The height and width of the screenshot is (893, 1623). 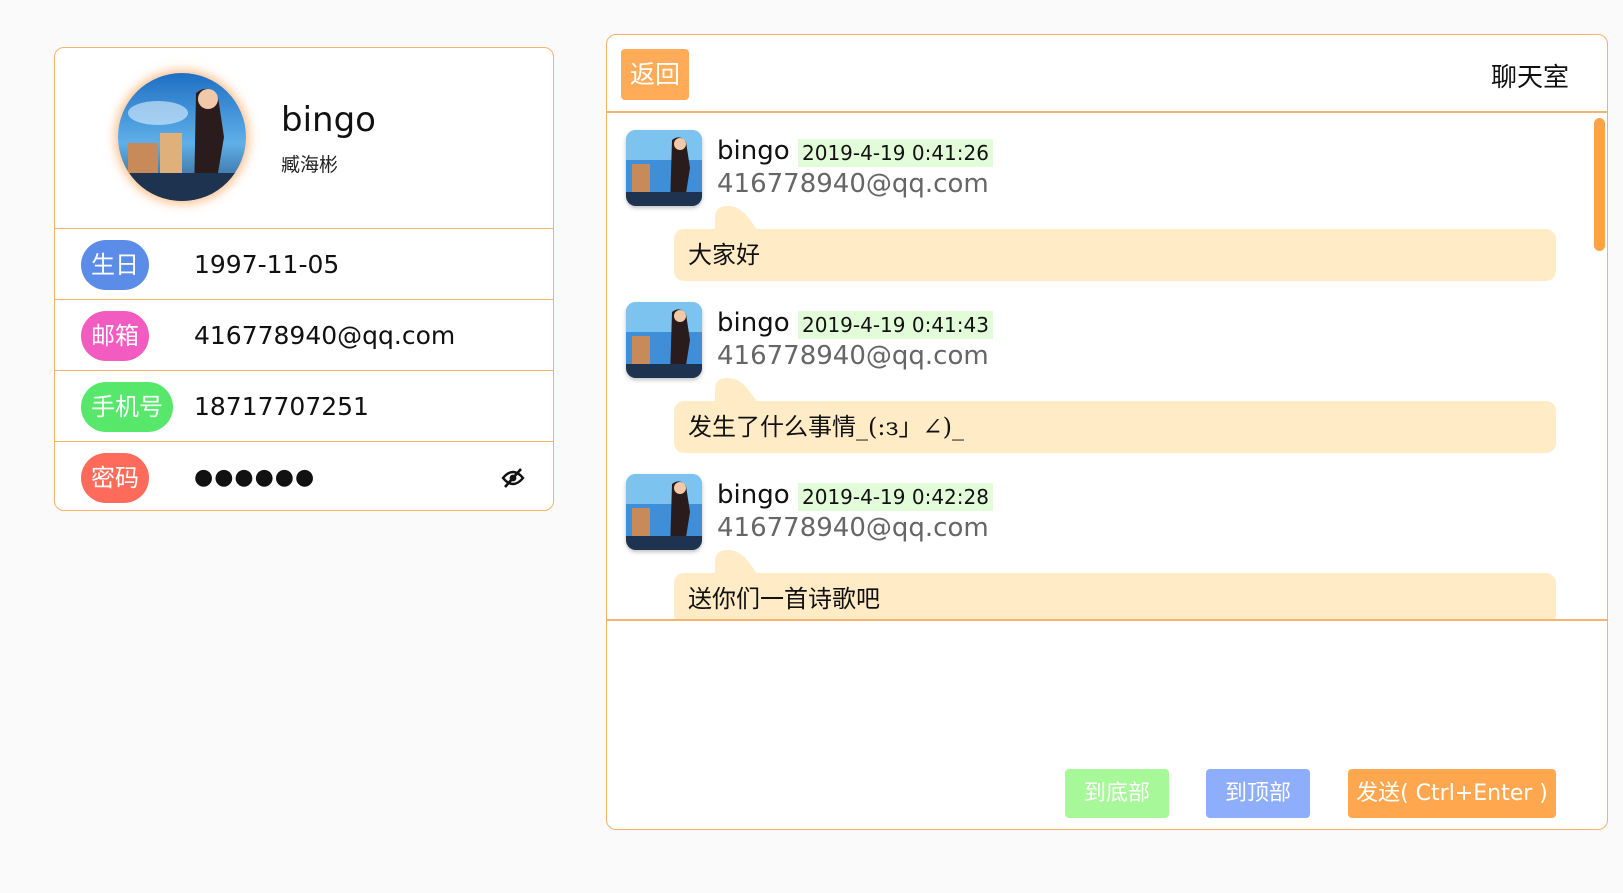 What do you see at coordinates (115, 478) in the screenshot?
I see `password-label: 密码` at bounding box center [115, 478].